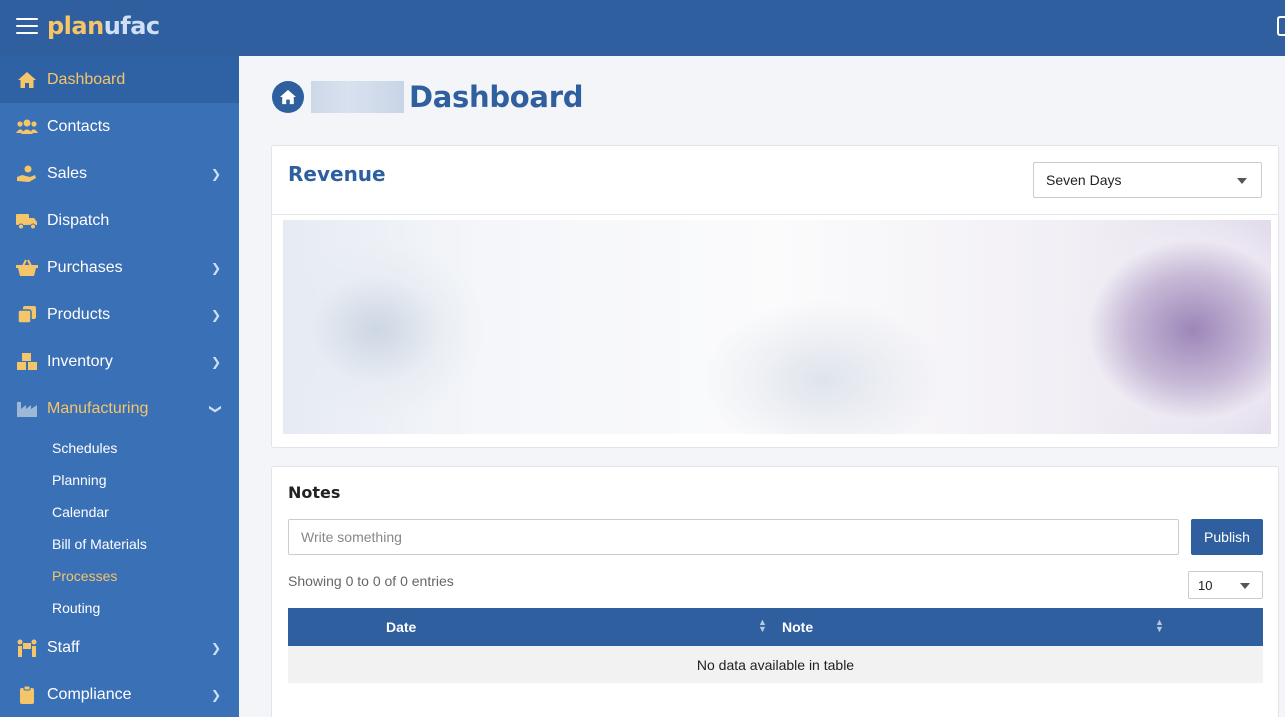  Describe the element at coordinates (27, 174) in the screenshot. I see `hand-coin-icon` at that location.